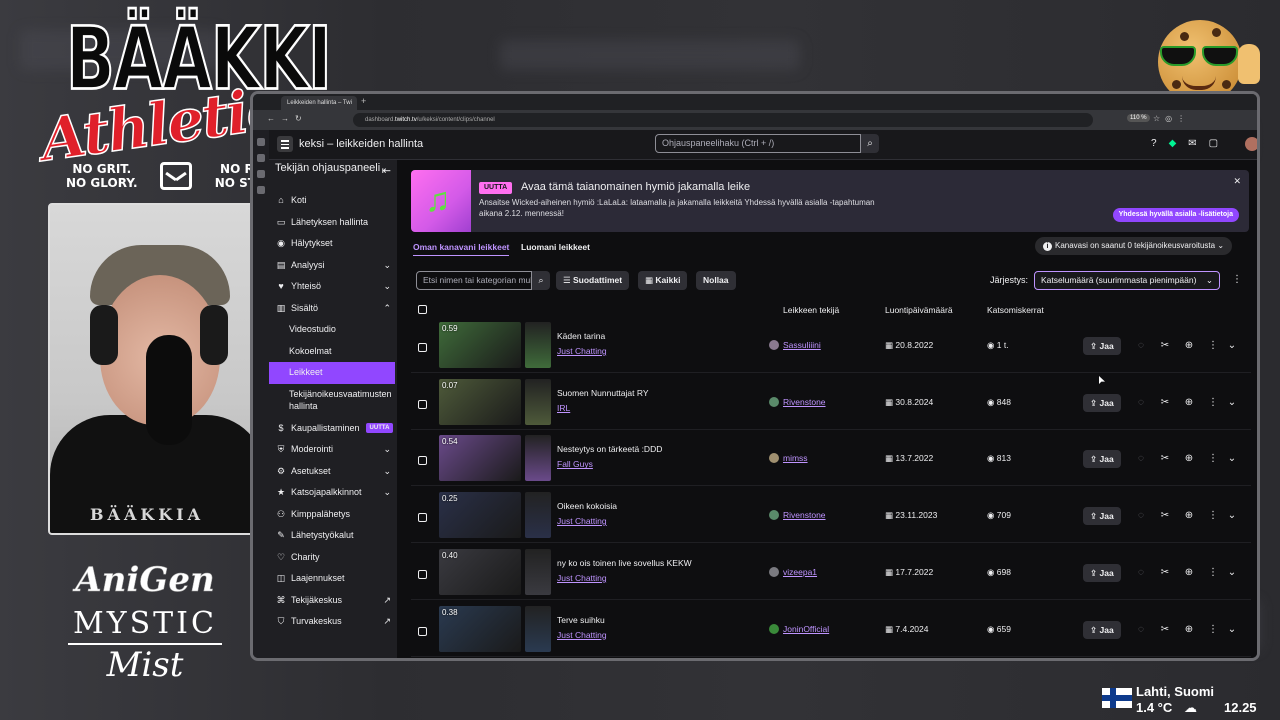 The image size is (1280, 720). I want to click on clip-search-input: Etsi nimen tai kategorian mukaan, so click(474, 280).